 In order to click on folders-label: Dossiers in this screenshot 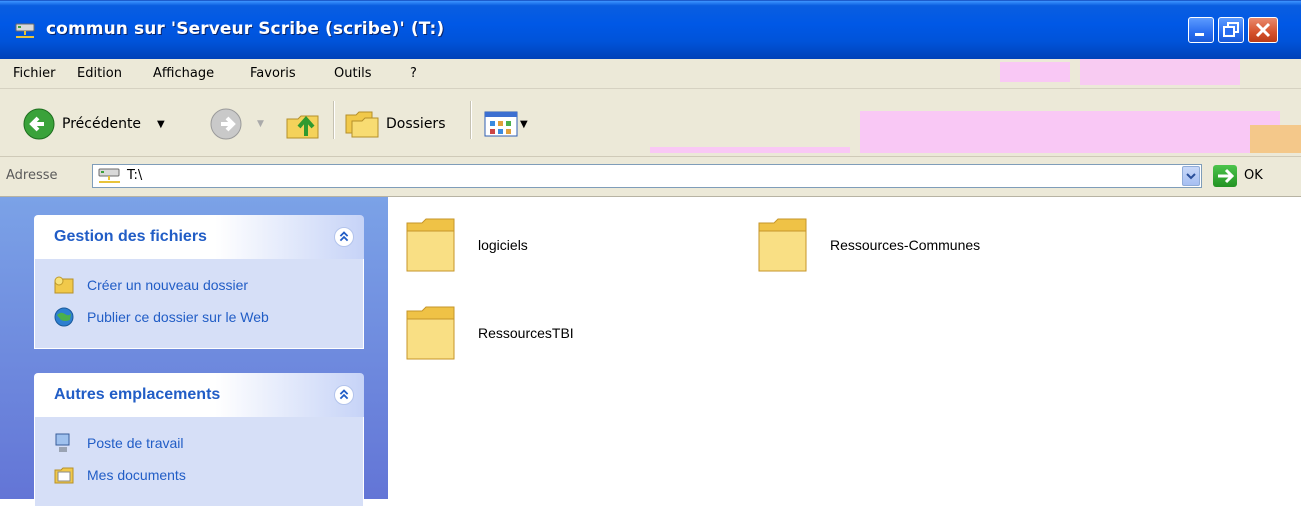, I will do `click(416, 124)`.